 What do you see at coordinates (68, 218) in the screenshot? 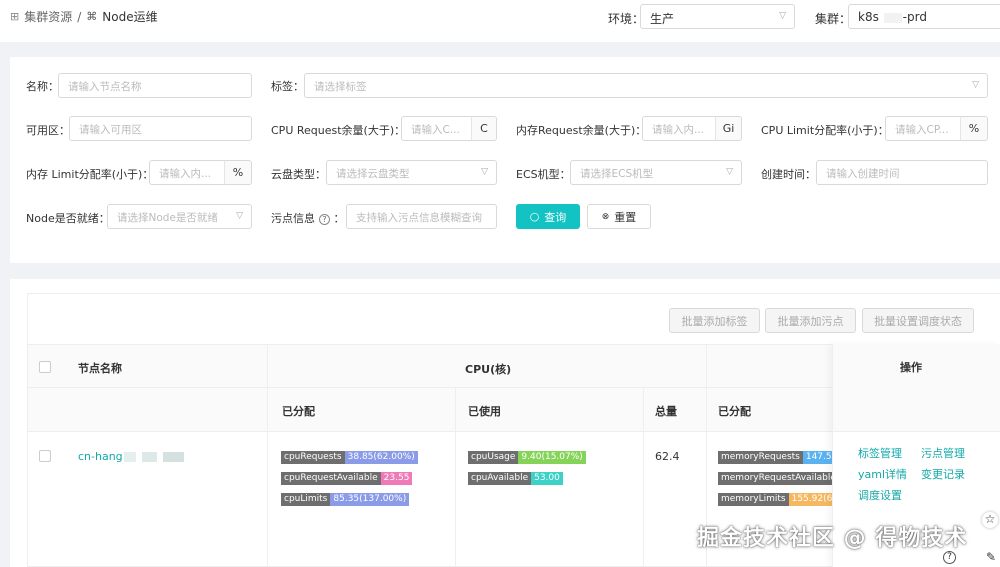
I see `node-ready-label: Node是否就绪：` at bounding box center [68, 218].